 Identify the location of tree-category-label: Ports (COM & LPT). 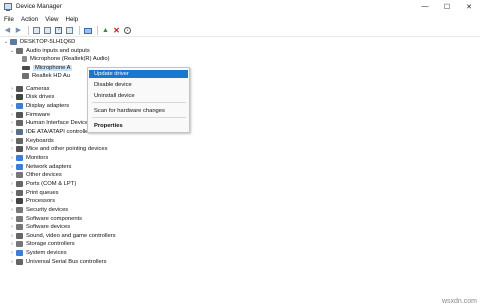
(51, 183).